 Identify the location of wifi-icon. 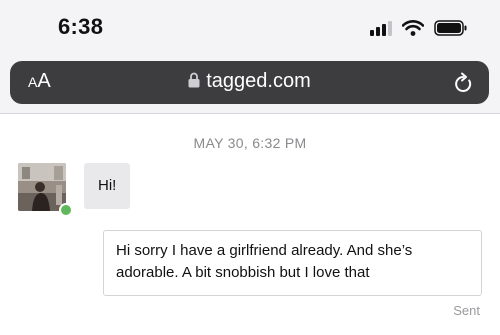
(413, 28).